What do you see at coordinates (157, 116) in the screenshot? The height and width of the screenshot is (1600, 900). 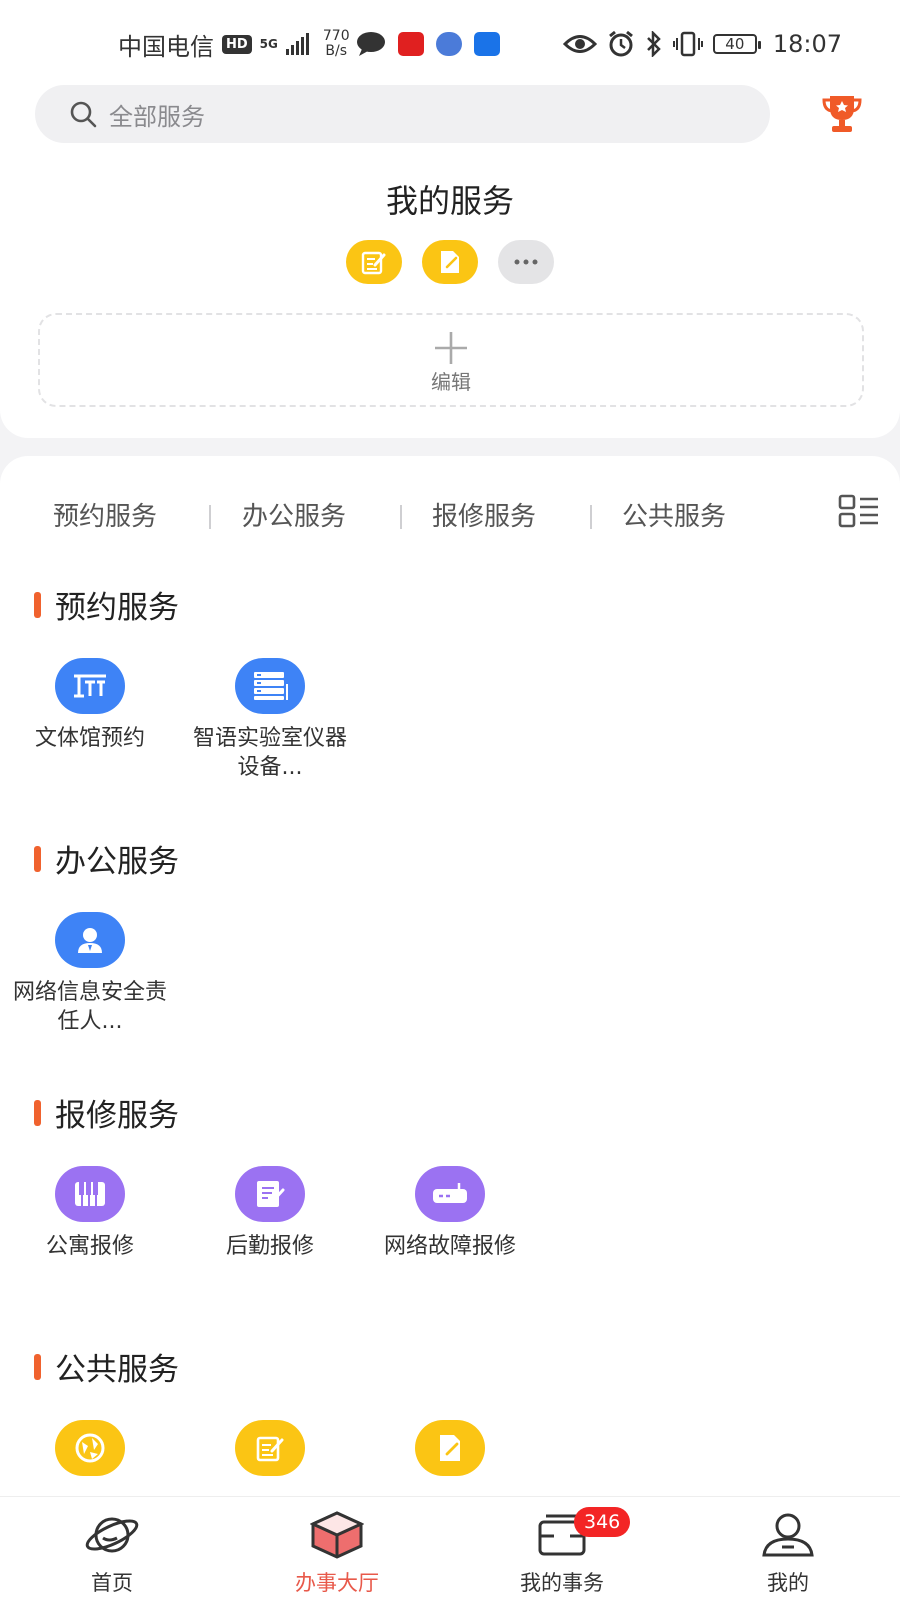 I see `search-placeholder: 全部服务` at bounding box center [157, 116].